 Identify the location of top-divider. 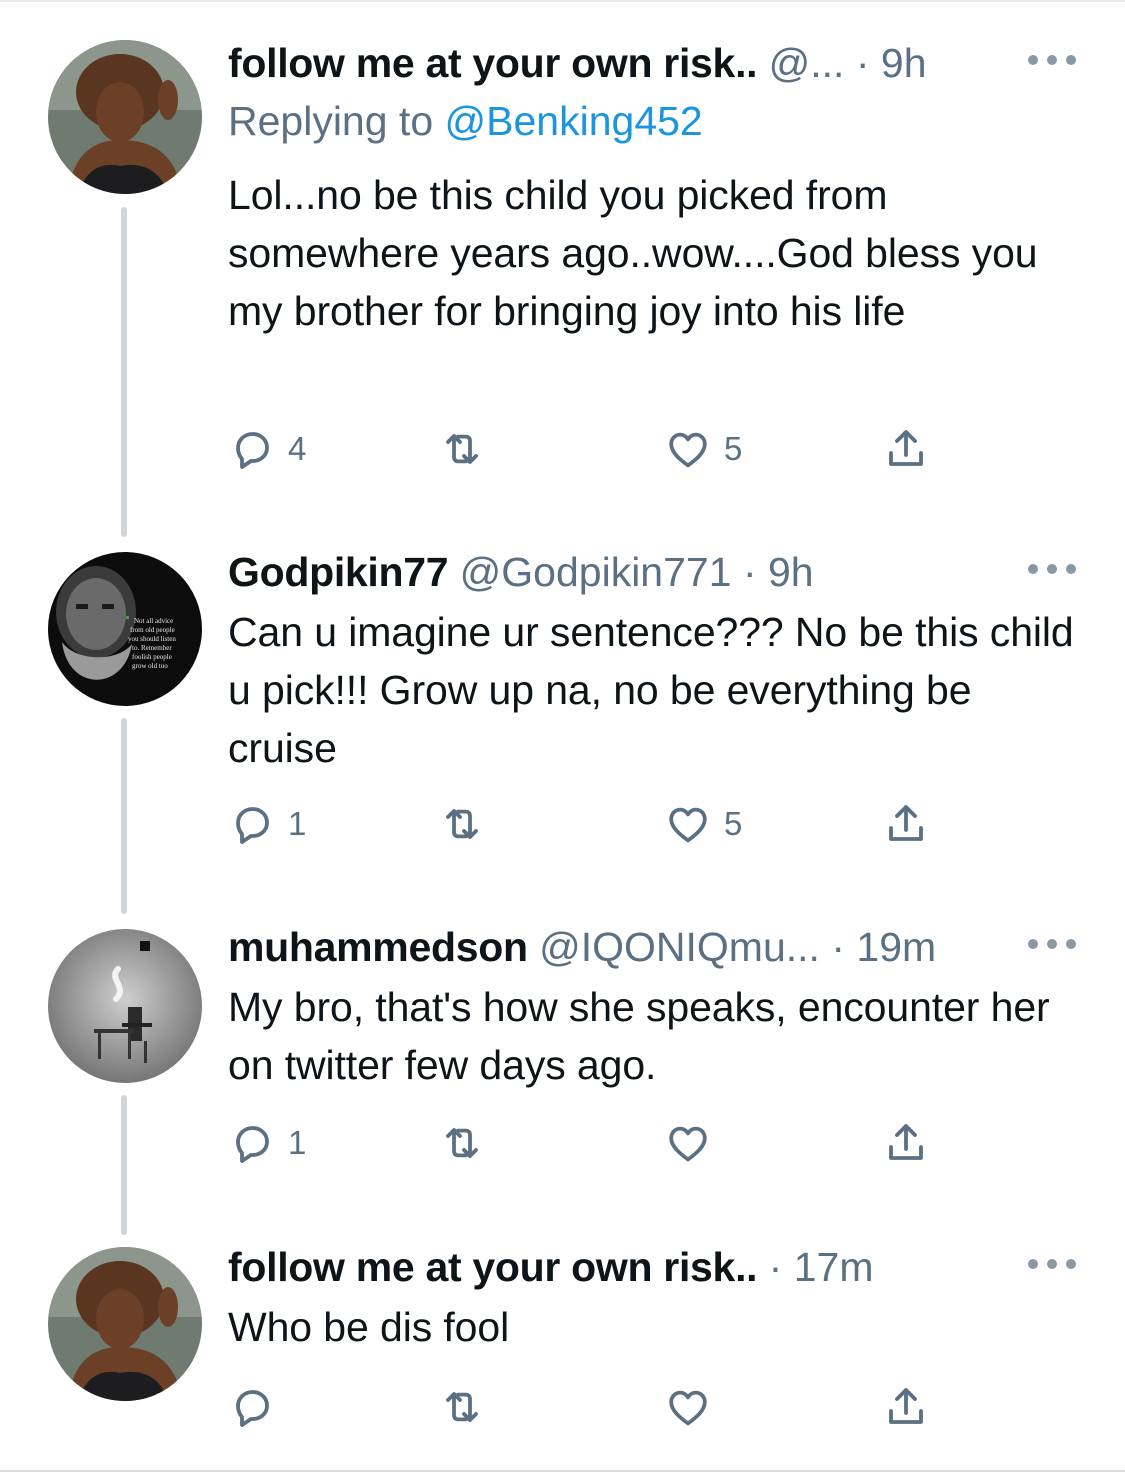
(562, 1).